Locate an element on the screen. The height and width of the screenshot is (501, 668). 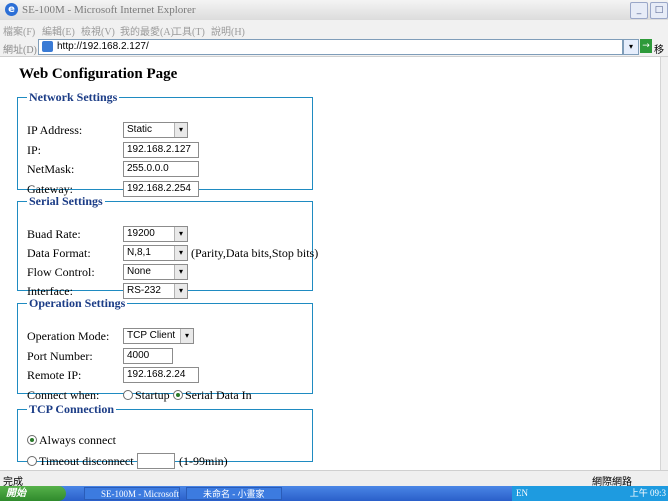
address-input: http://192.168.2.127/ is located at coordinates (330, 47).